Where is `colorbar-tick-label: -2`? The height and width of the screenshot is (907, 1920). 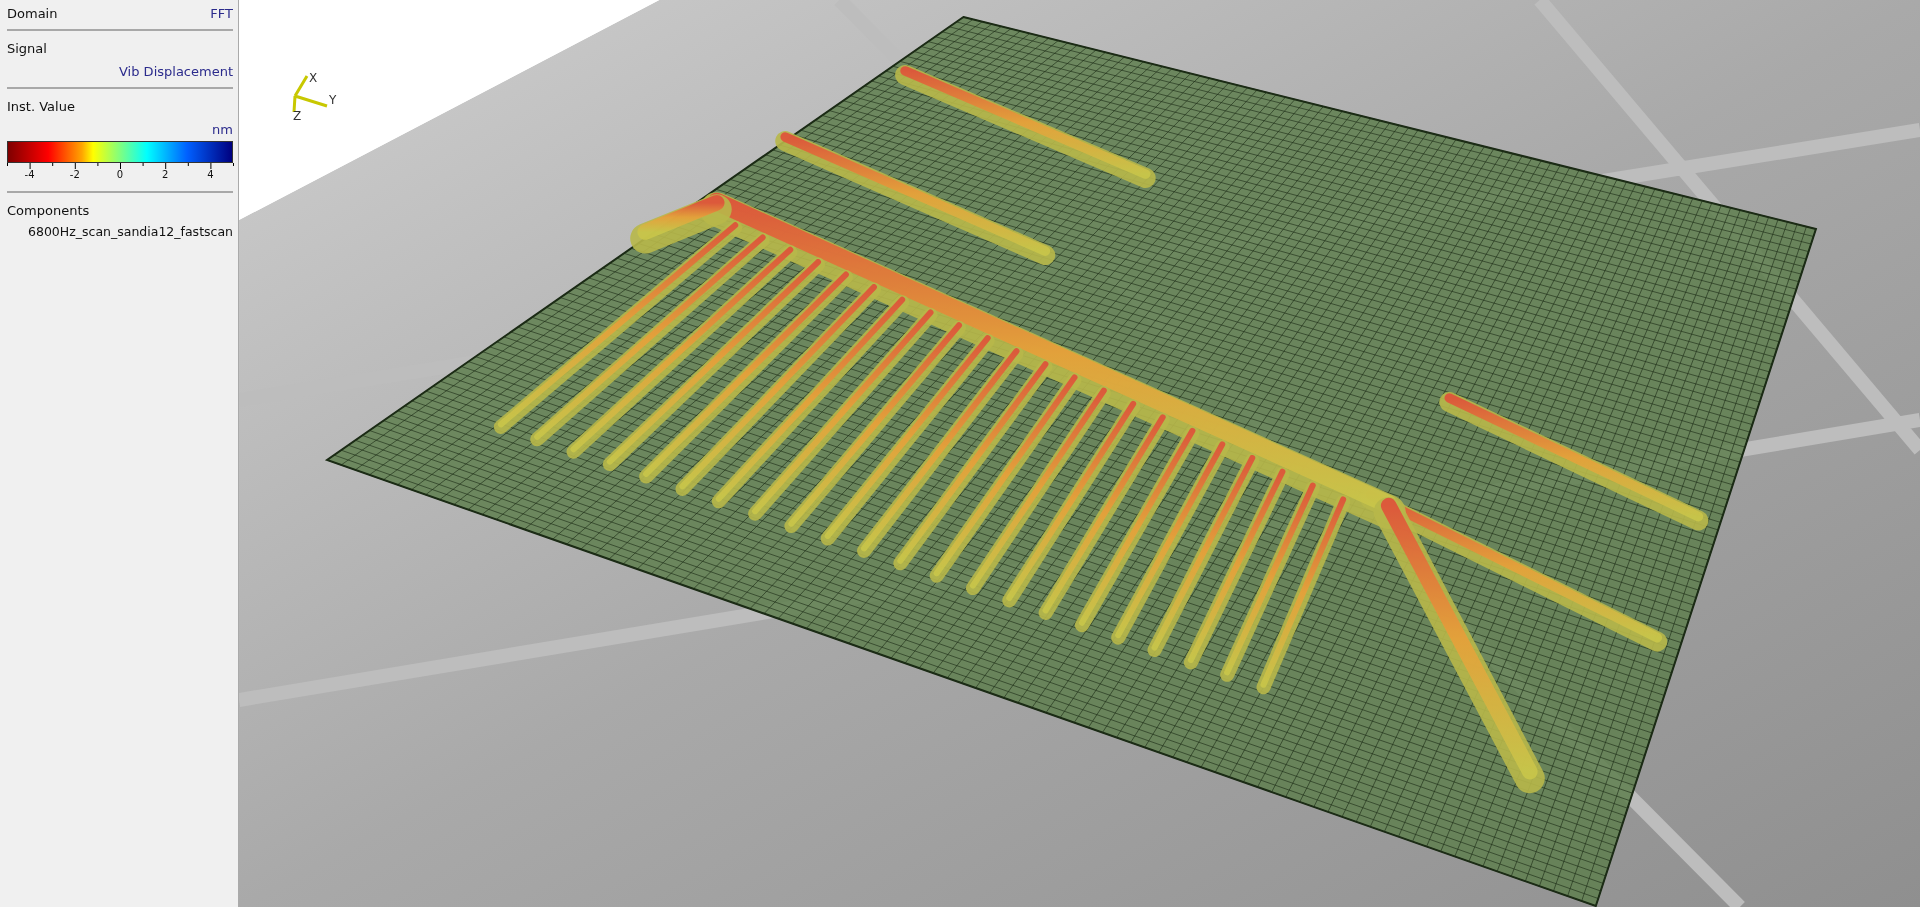
colorbar-tick-label: -2 is located at coordinates (74, 174).